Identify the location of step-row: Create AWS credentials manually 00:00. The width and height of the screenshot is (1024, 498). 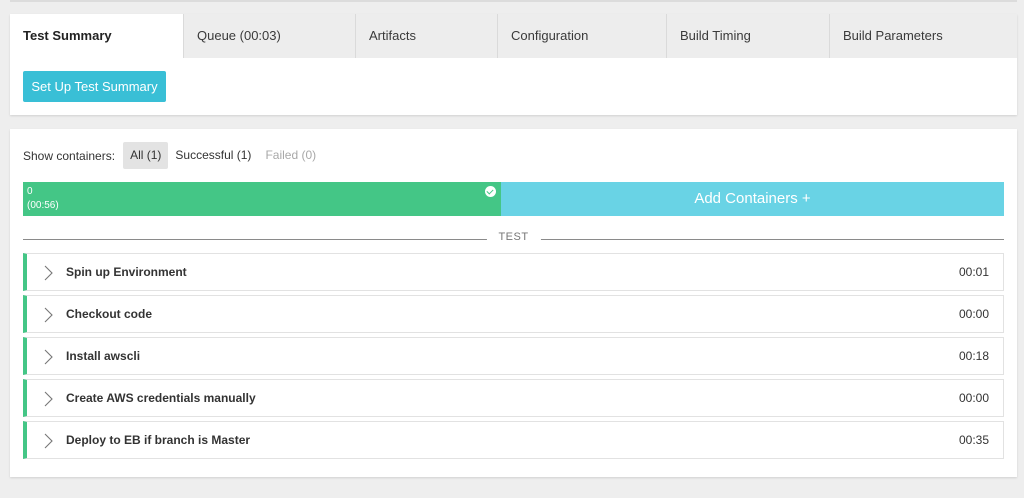
(513, 398).